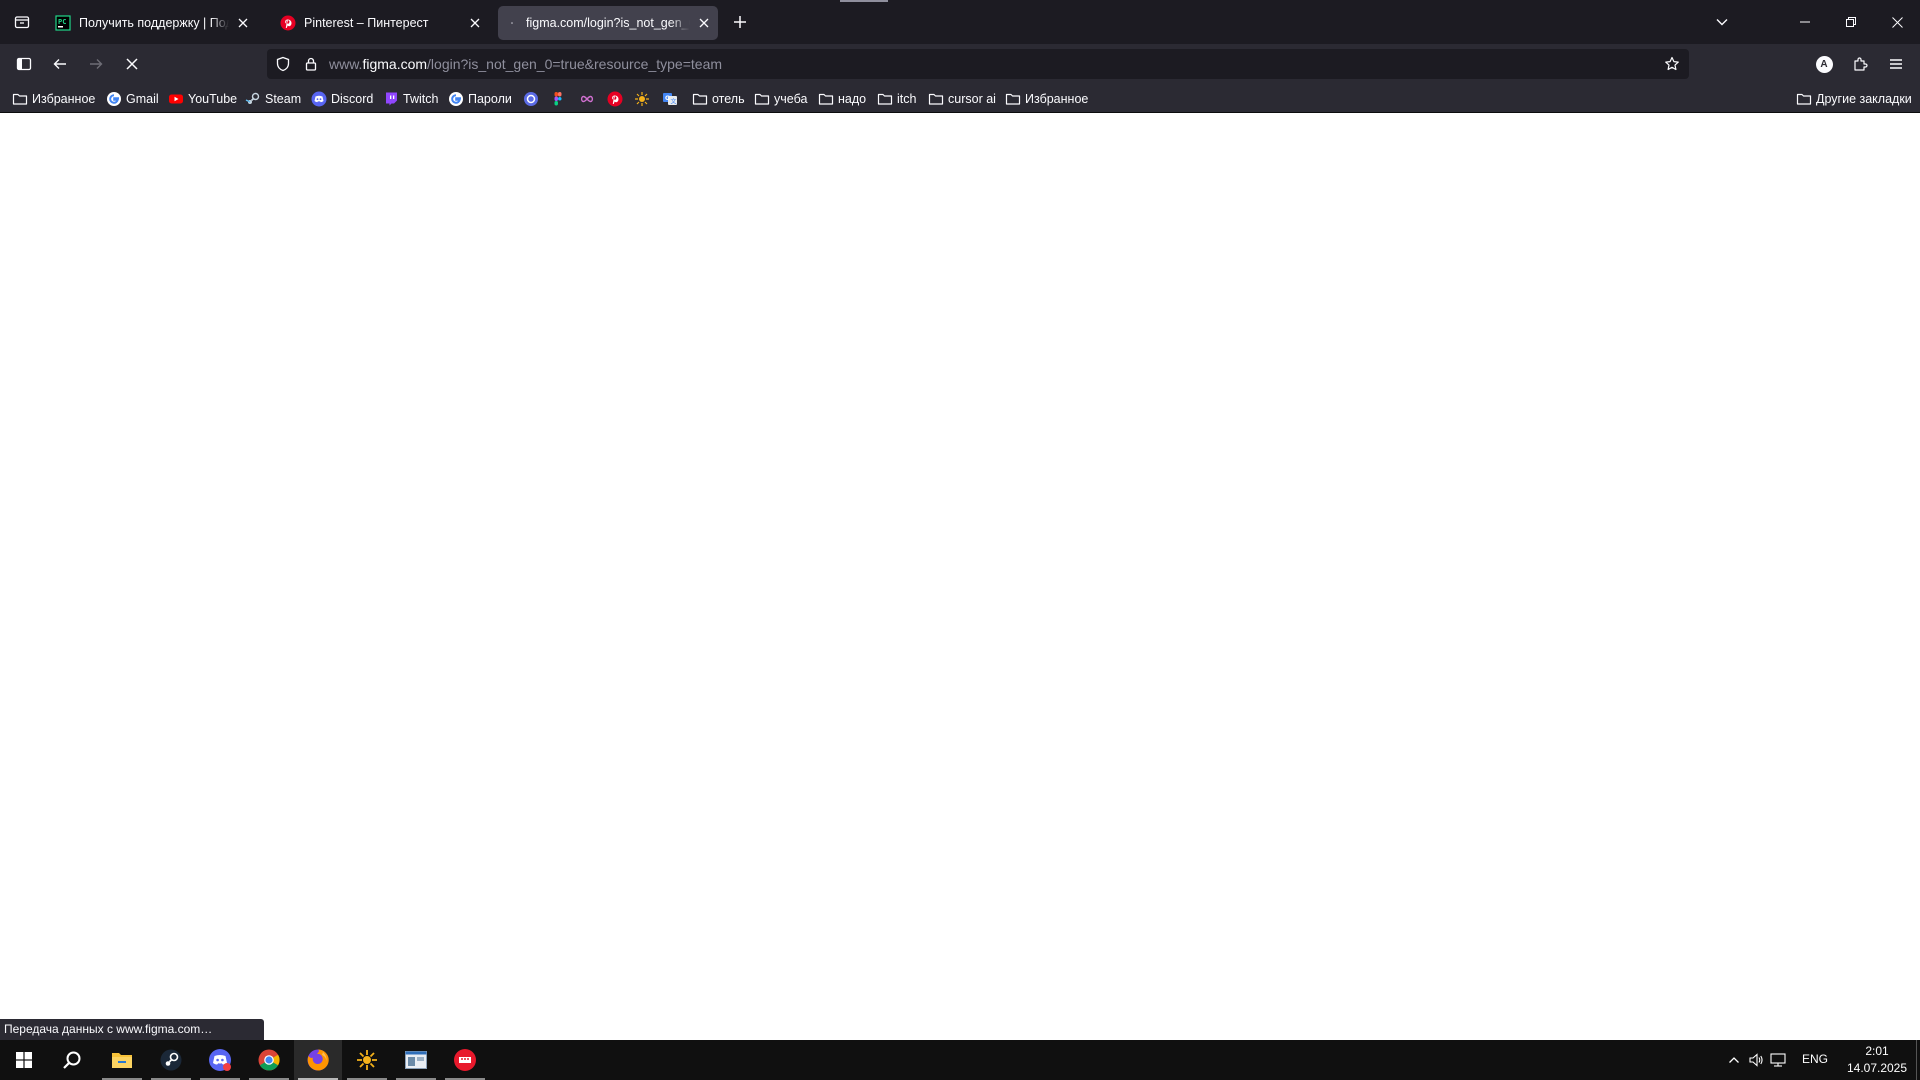 This screenshot has height=1080, width=1920. I want to click on taskbar-red-app, so click(465, 1060).